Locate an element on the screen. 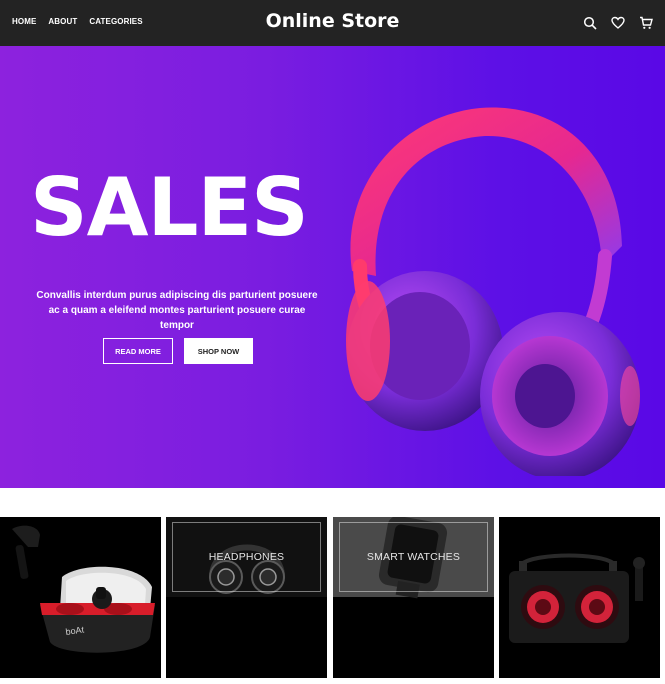 Image resolution: width=665 pixels, height=684 pixels. tile-earbuds: boAt is located at coordinates (80, 597).